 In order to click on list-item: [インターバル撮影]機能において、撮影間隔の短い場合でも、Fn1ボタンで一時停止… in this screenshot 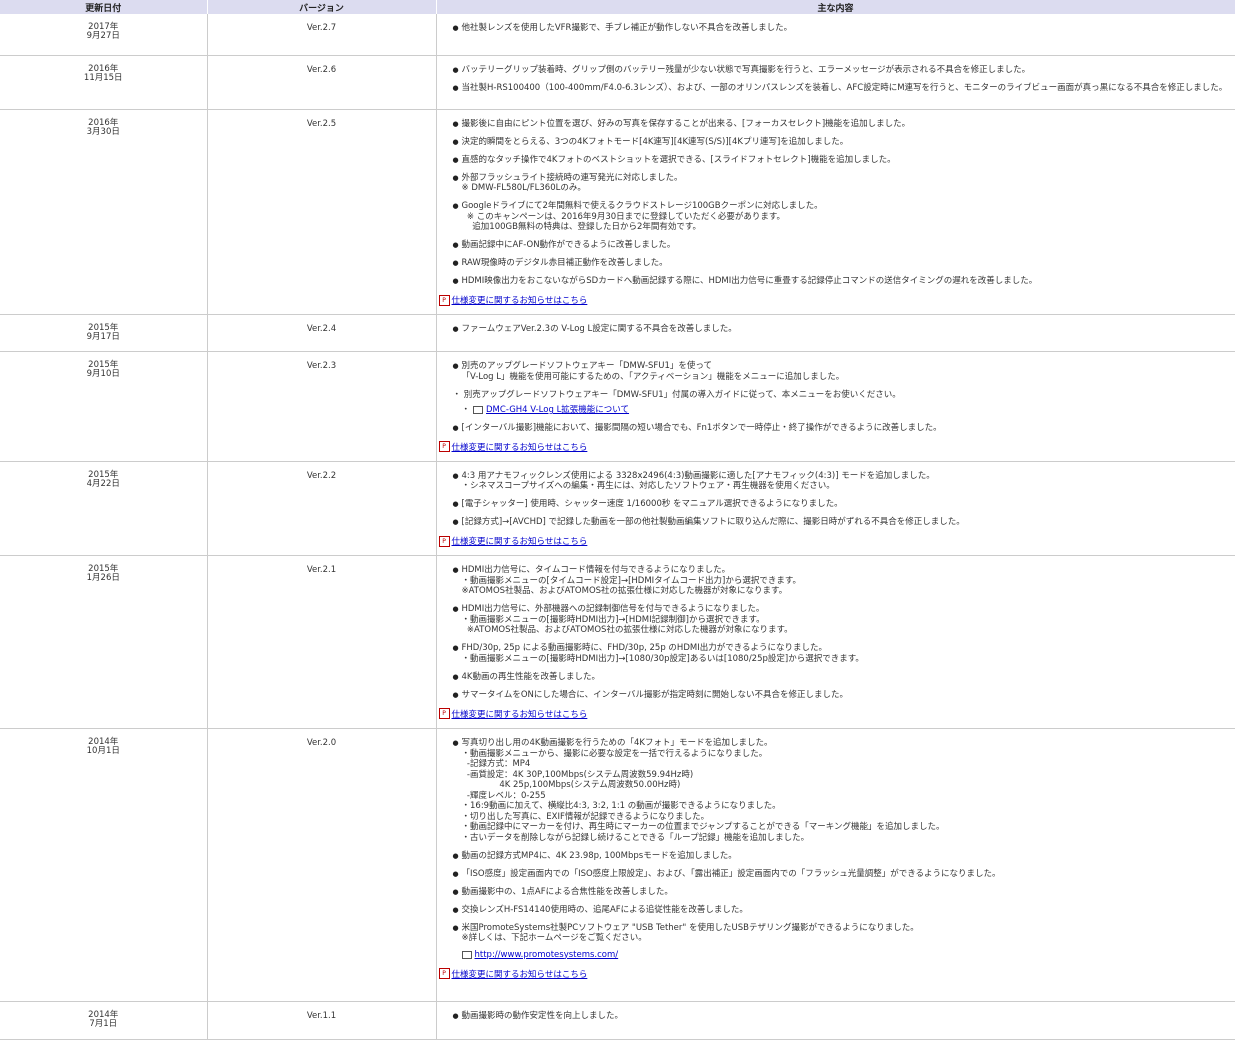, I will do `click(842, 428)`.